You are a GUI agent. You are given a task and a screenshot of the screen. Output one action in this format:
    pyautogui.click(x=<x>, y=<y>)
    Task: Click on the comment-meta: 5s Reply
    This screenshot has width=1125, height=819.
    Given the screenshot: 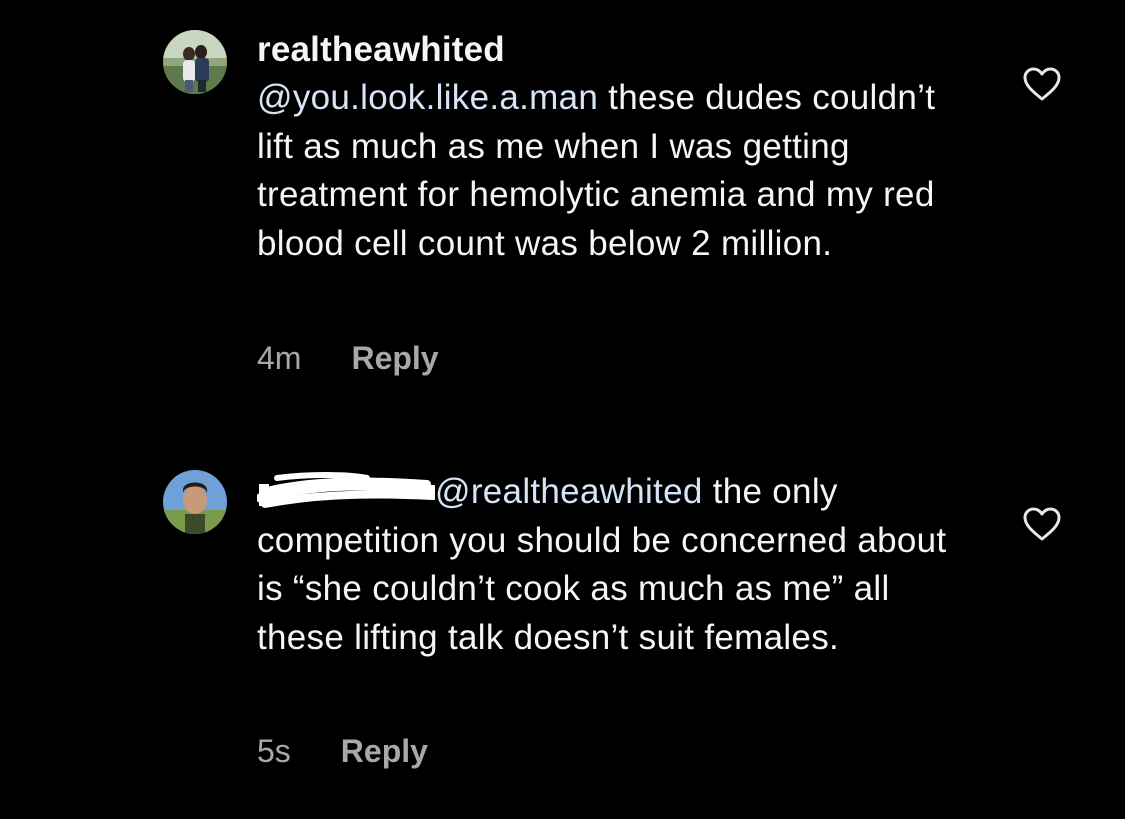 What is the action you would take?
    pyautogui.click(x=342, y=751)
    